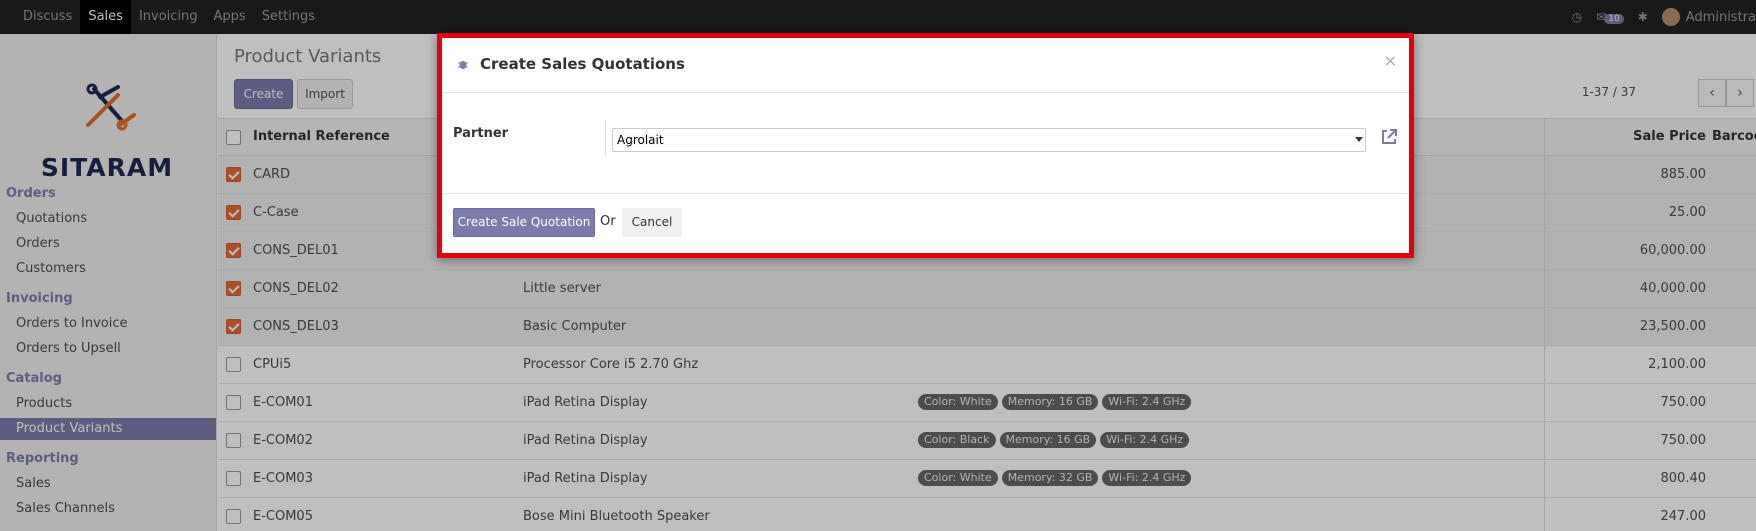 The image size is (1756, 531). Describe the element at coordinates (1389, 137) in the screenshot. I see `external-link-icon` at that location.